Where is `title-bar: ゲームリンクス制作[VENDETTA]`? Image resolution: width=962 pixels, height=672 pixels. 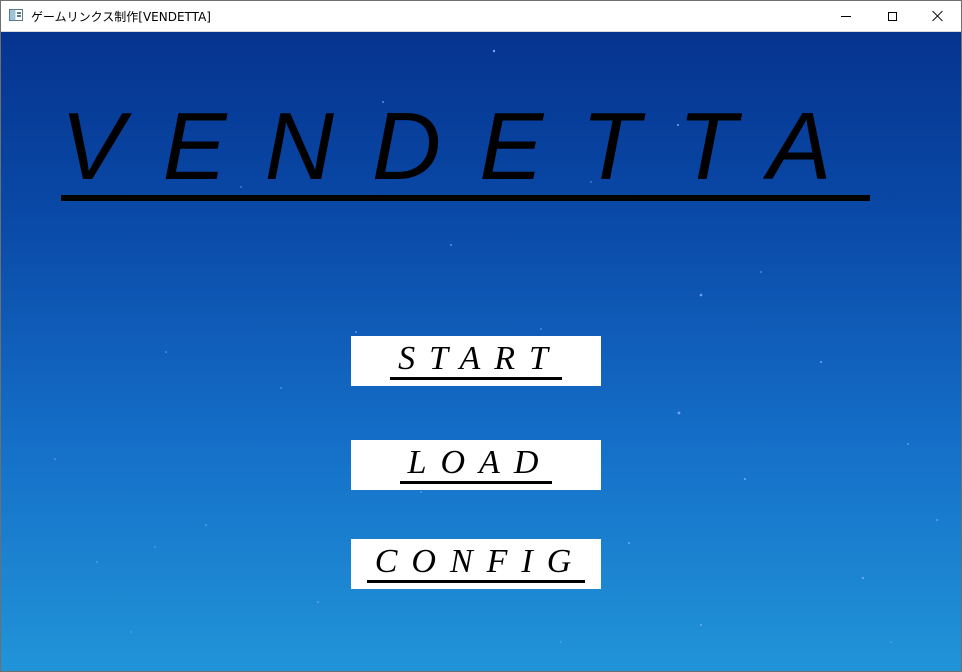
title-bar: ゲームリンクス制作[VENDETTA] is located at coordinates (481, 16).